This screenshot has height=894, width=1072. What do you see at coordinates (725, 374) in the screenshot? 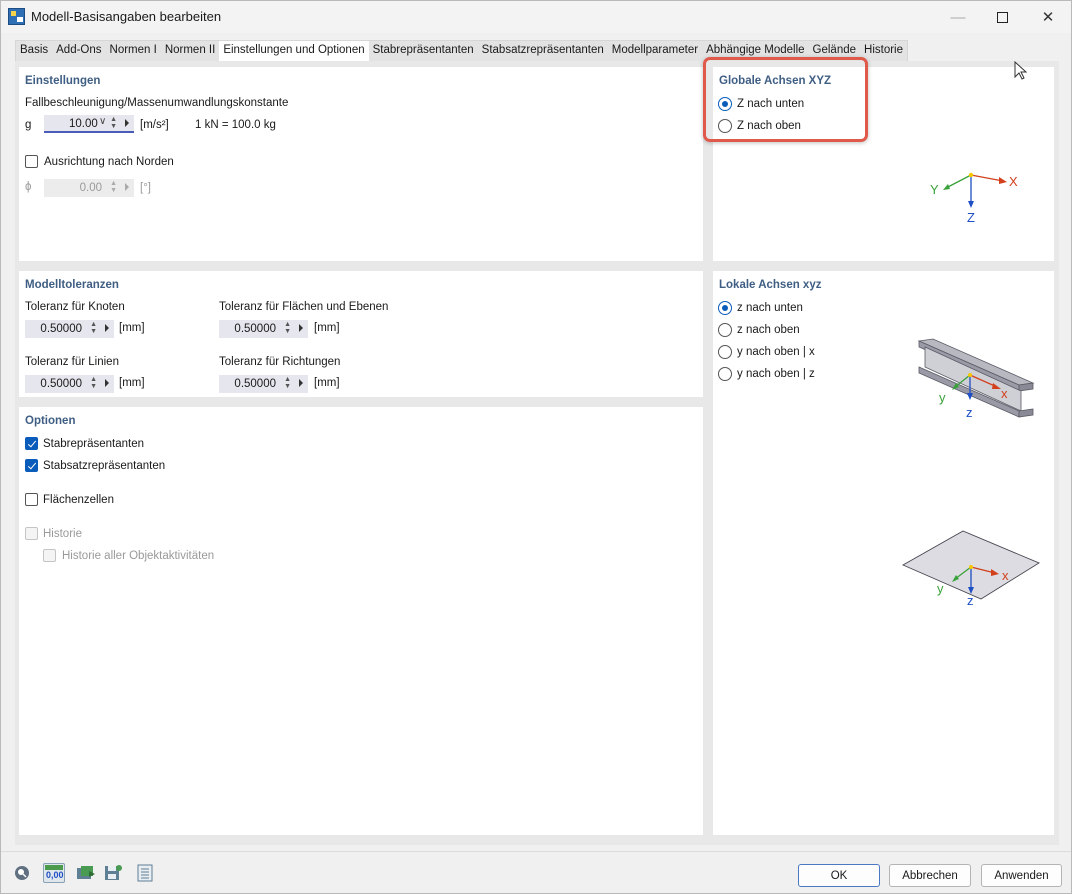
I see `local-y-up-z-radio` at bounding box center [725, 374].